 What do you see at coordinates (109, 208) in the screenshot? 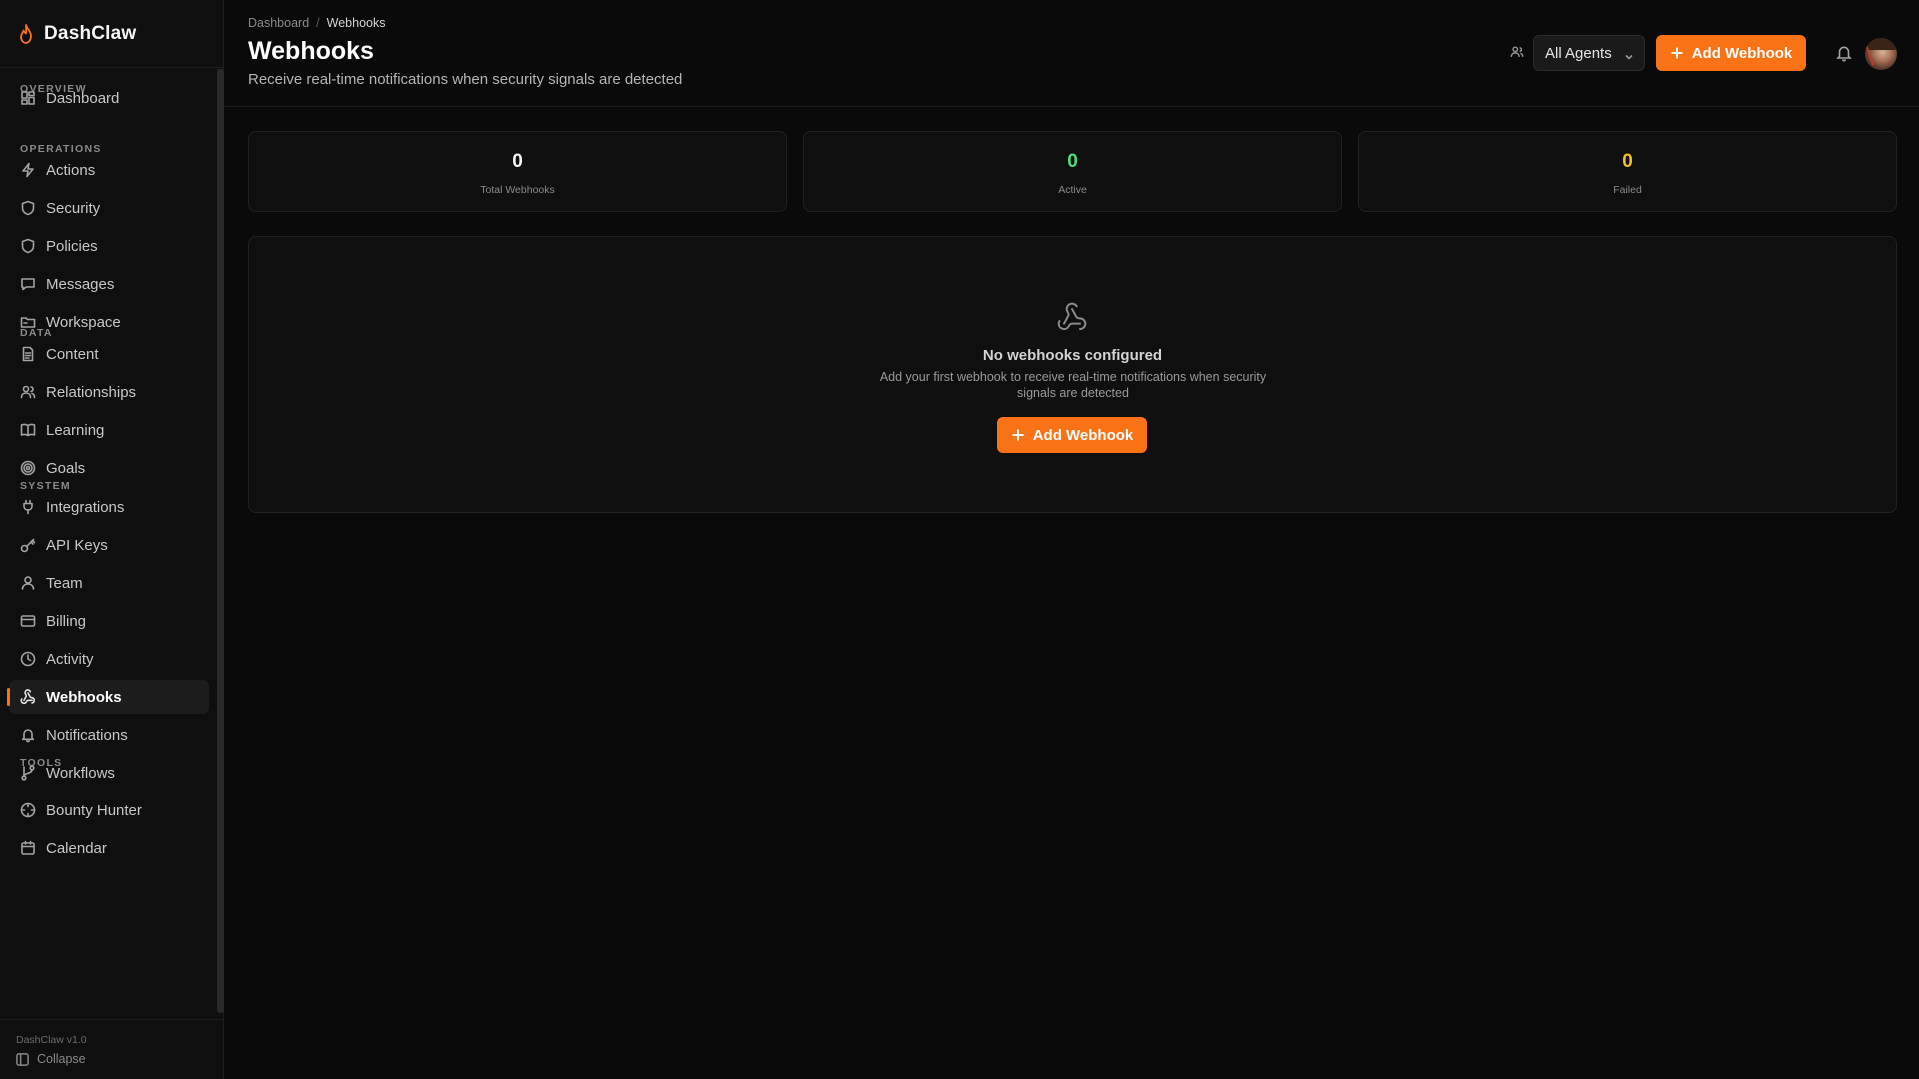
I see `sidebar-item-security: Security` at bounding box center [109, 208].